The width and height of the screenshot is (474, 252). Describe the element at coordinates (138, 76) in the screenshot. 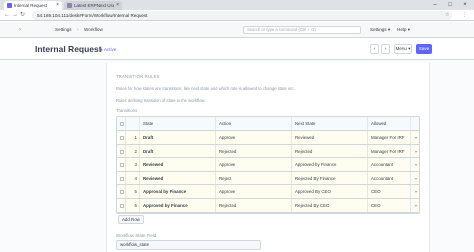

I see `section-heading: TRANSITION RULES` at that location.